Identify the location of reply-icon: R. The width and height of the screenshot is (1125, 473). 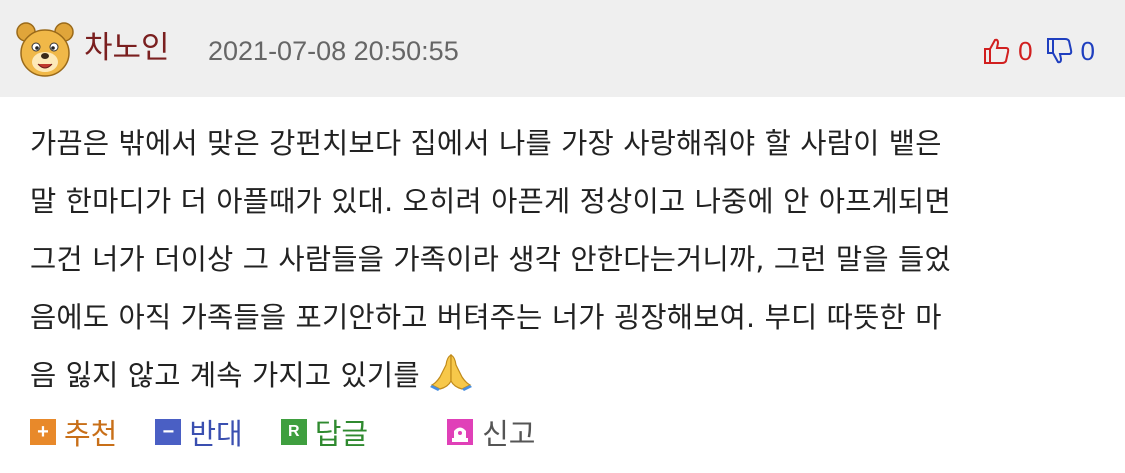
(293, 432).